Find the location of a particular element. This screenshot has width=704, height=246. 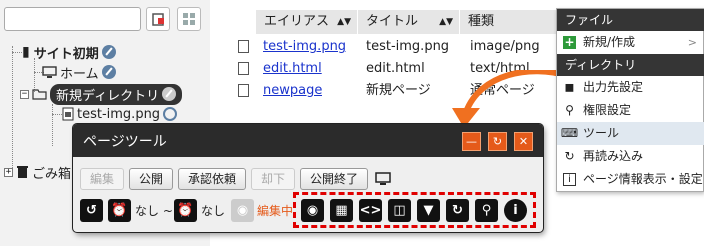

cell-title: edit.html is located at coordinates (395, 68).